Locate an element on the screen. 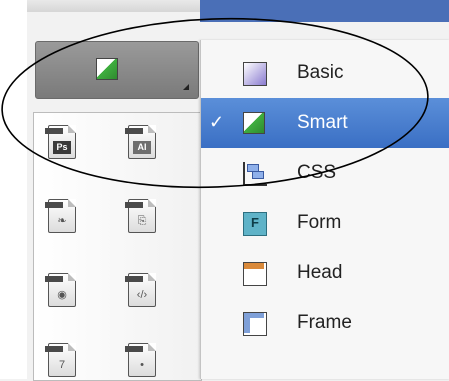 This screenshot has width=449, height=381. menu-item-basic: Basic is located at coordinates (325, 73).